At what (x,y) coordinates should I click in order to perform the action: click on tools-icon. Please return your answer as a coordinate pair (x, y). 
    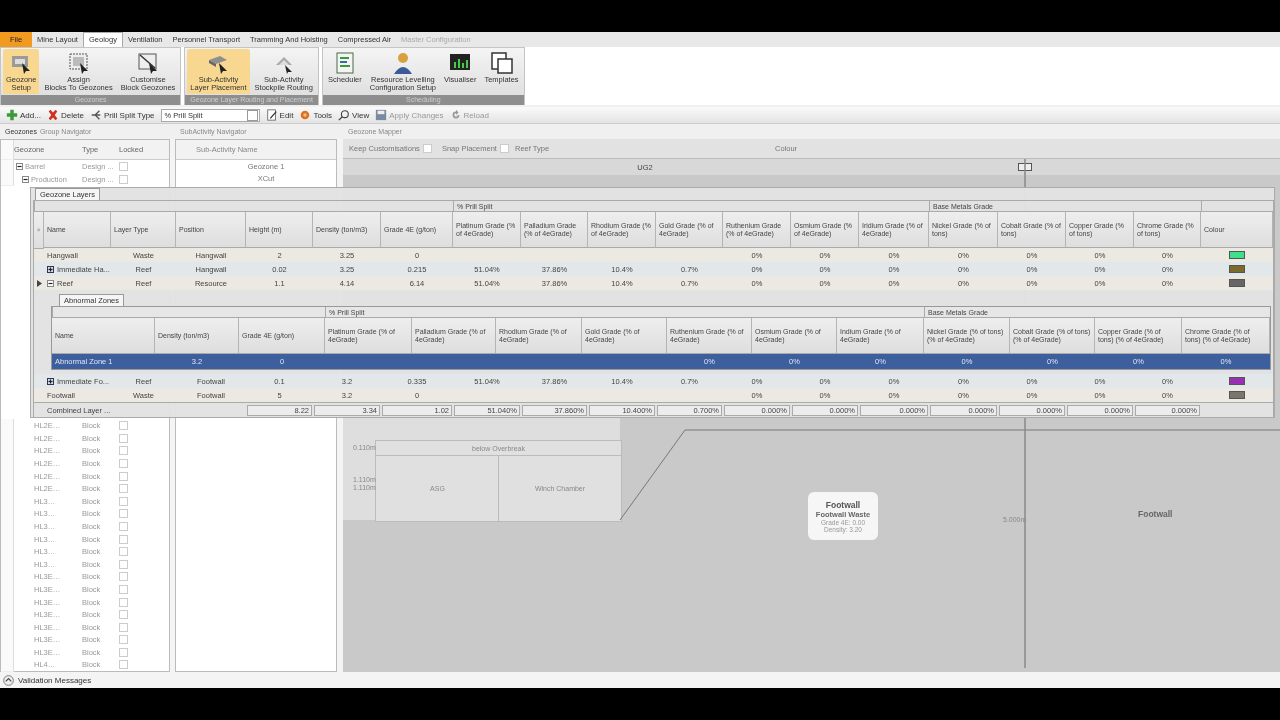
    Looking at the image, I should click on (305, 115).